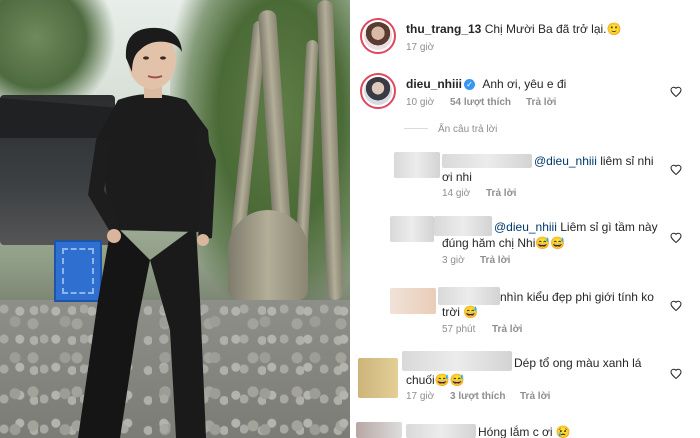 The image size is (700, 438). What do you see at coordinates (453, 260) in the screenshot?
I see `reply-time: 3 giờ` at bounding box center [453, 260].